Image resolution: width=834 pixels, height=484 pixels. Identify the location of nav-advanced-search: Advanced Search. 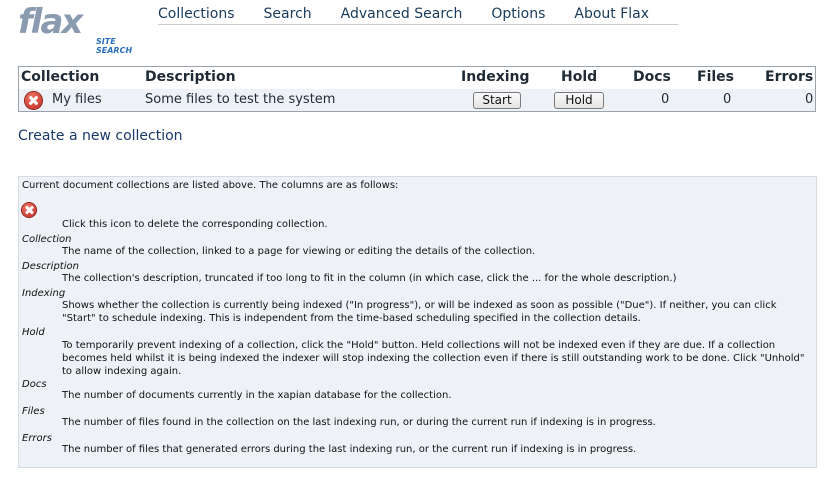
(402, 14).